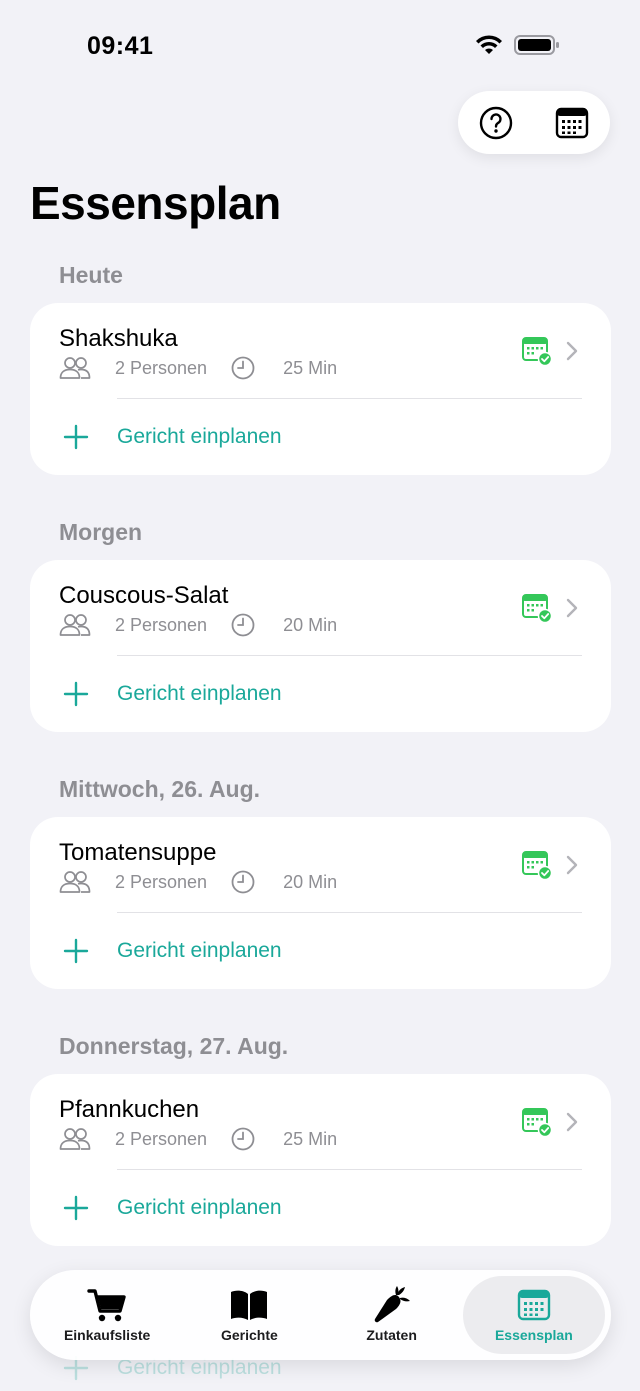  What do you see at coordinates (249, 1305) in the screenshot?
I see `book-icon` at bounding box center [249, 1305].